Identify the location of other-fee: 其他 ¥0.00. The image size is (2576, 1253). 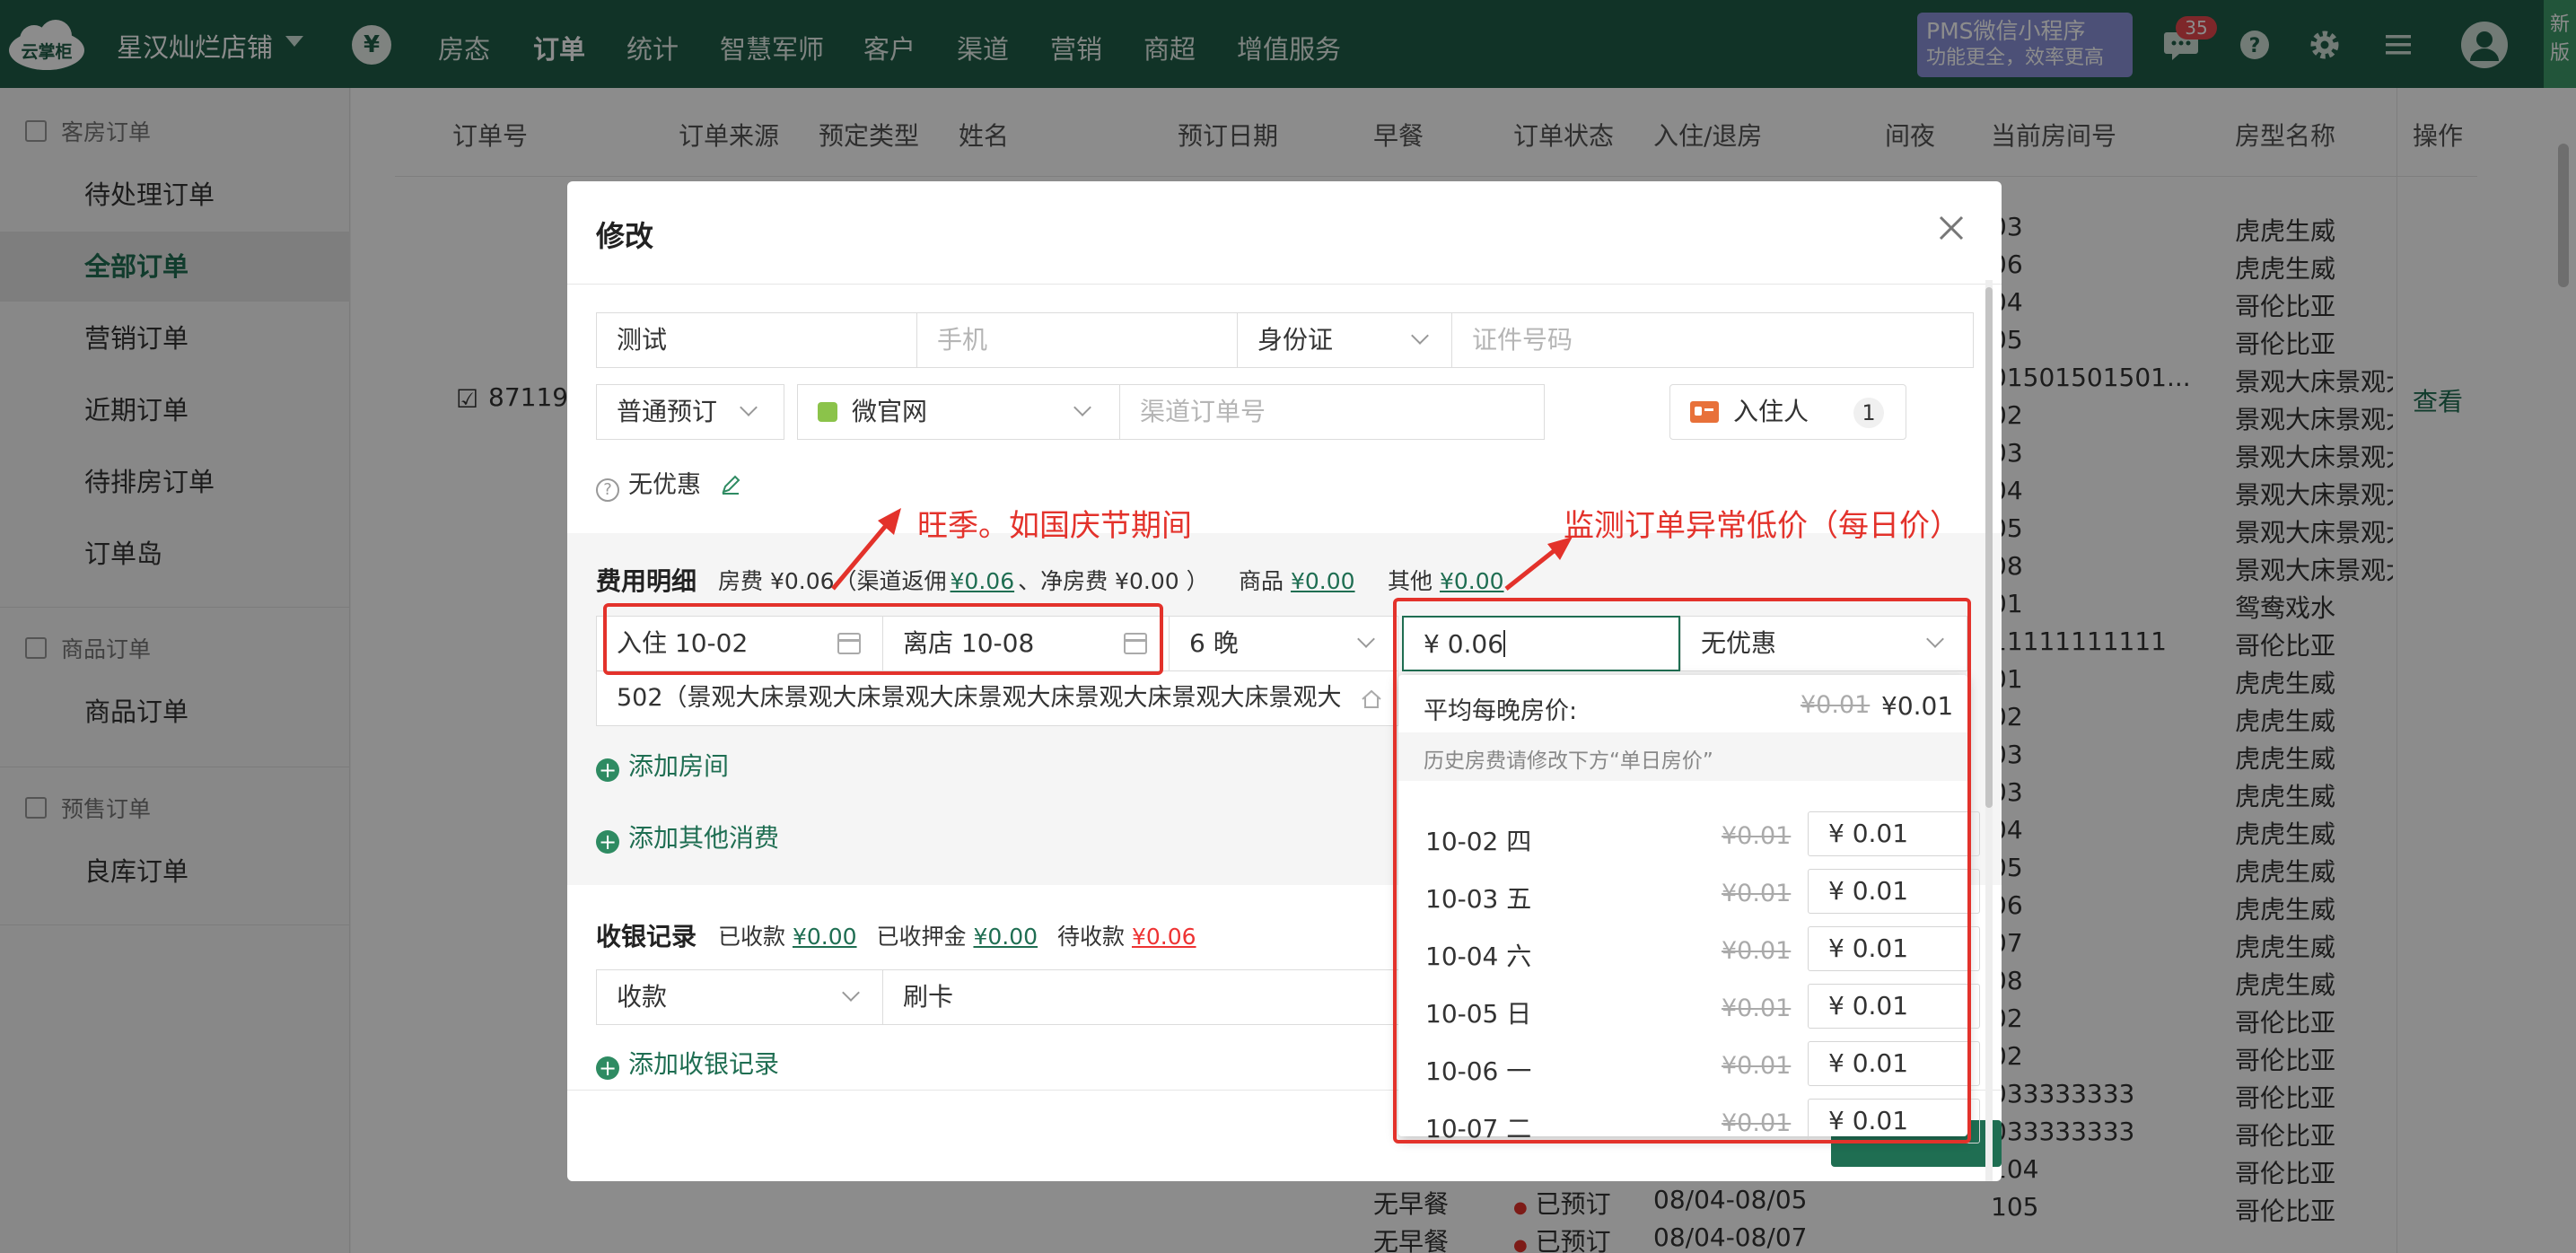
(1446, 580).